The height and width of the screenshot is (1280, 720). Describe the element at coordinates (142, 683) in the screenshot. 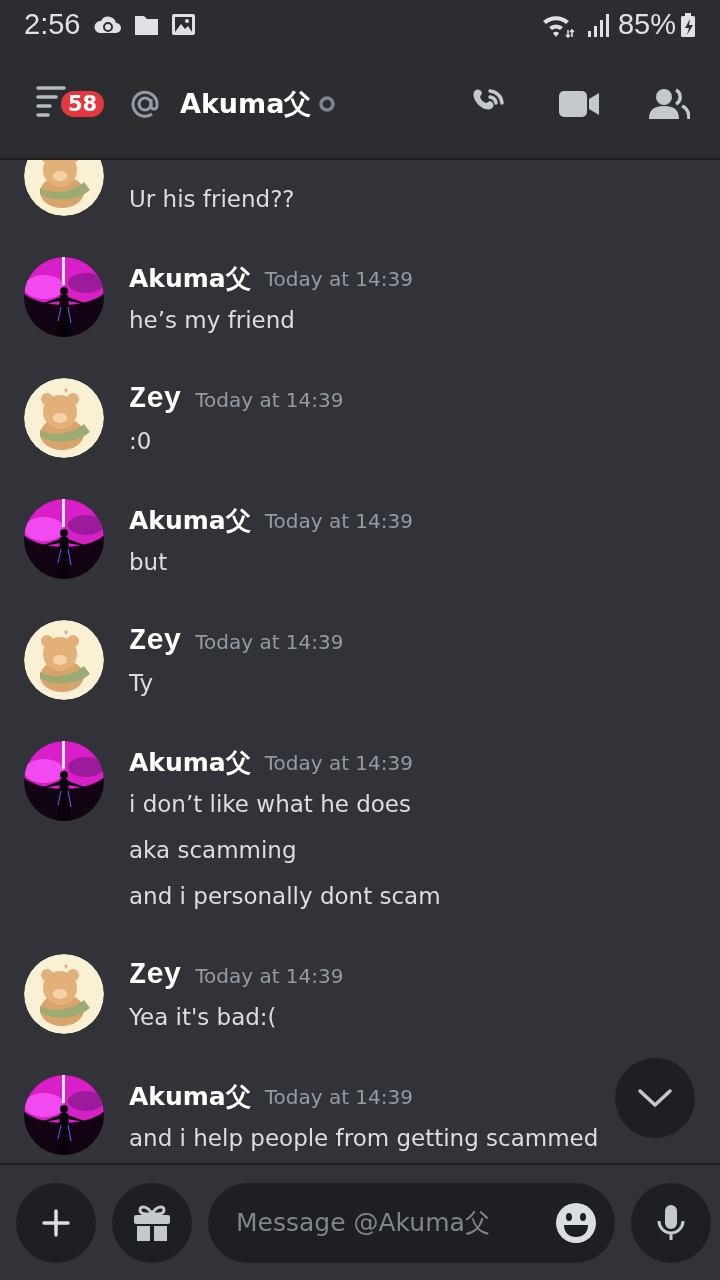

I see `message-text: Ty` at that location.